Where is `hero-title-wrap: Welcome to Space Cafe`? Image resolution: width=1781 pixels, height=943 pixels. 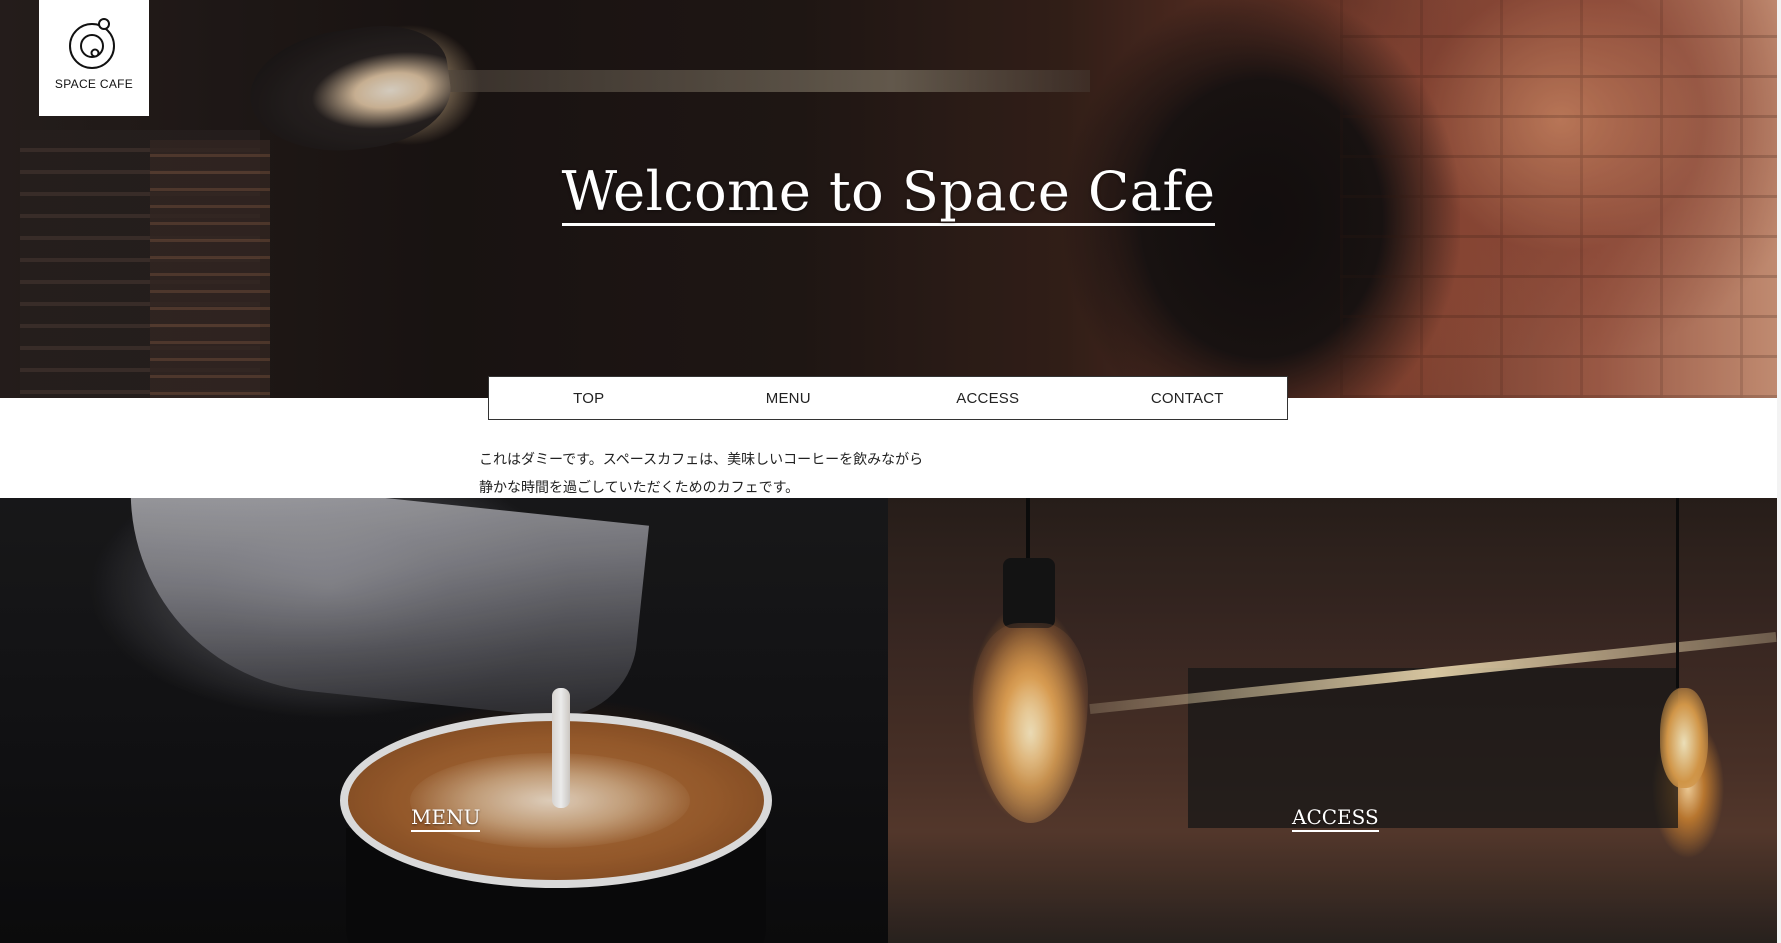
hero-title-wrap: Welcome to Space Cafe is located at coordinates (888, 193).